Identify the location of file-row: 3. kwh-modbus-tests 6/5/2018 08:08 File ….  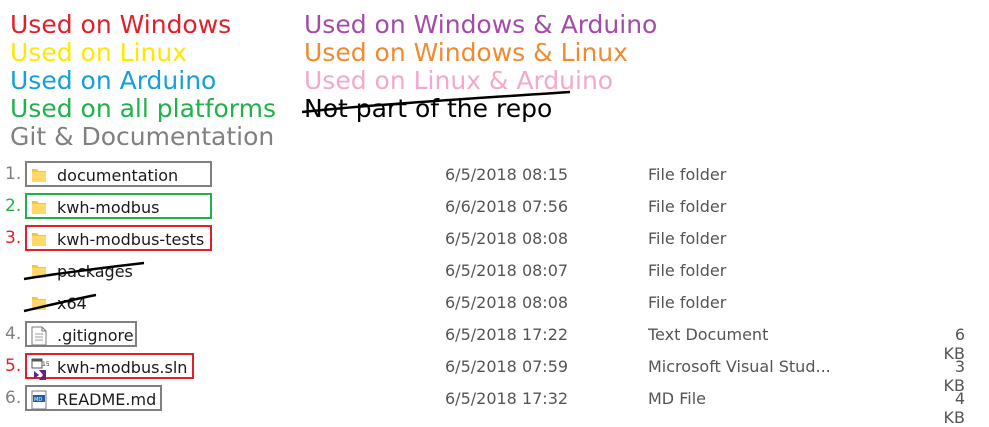
(494, 239).